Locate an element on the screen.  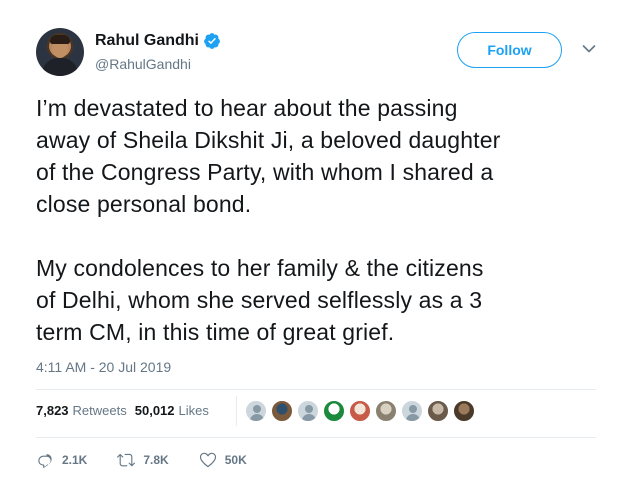
retweet-button: 7.8K is located at coordinates (143, 460).